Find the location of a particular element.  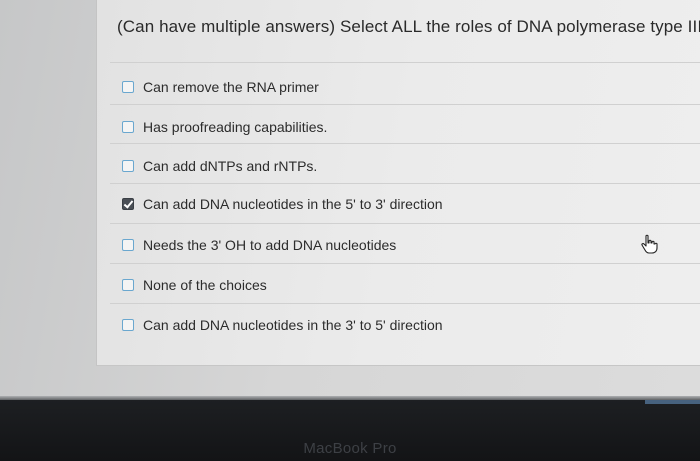

option-remove-rna-primer: Can remove the RNA primer is located at coordinates (220, 87).